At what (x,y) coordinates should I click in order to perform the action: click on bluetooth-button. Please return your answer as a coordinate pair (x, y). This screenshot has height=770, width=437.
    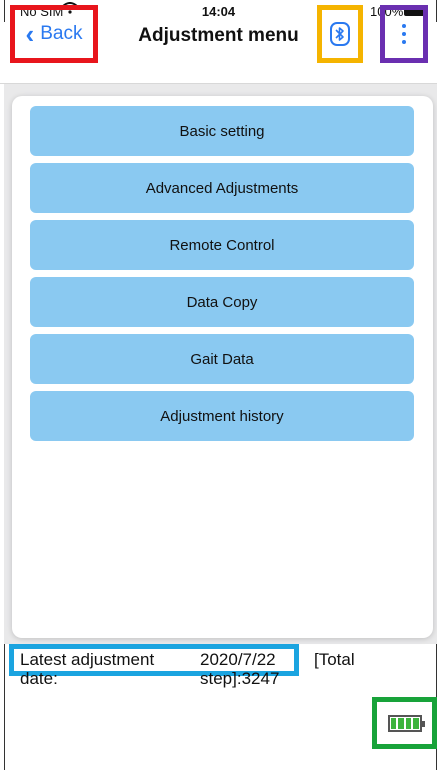
    Looking at the image, I should click on (340, 34).